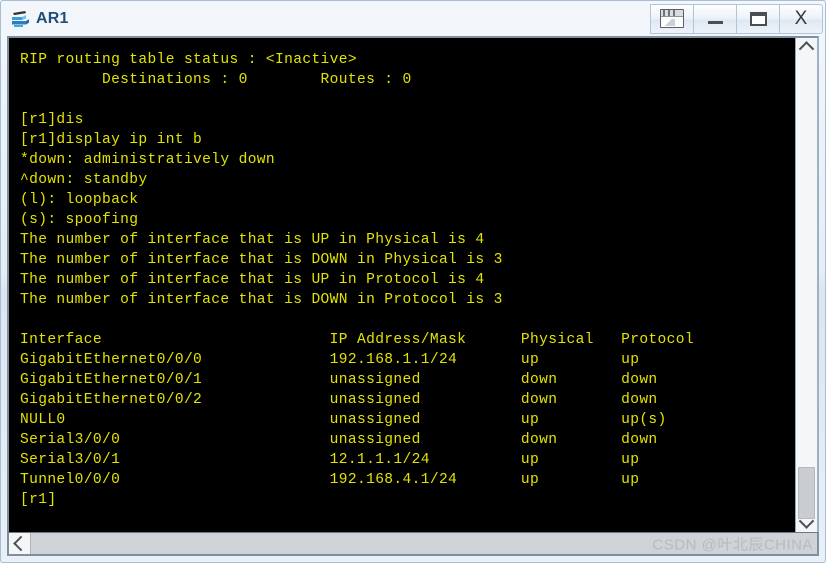 This screenshot has width=826, height=563. What do you see at coordinates (806, 288) in the screenshot?
I see `vertical-scroll-track` at bounding box center [806, 288].